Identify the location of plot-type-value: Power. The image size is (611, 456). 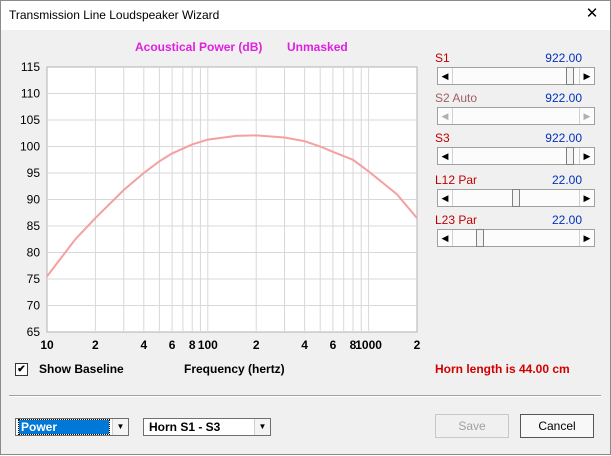
(64, 427).